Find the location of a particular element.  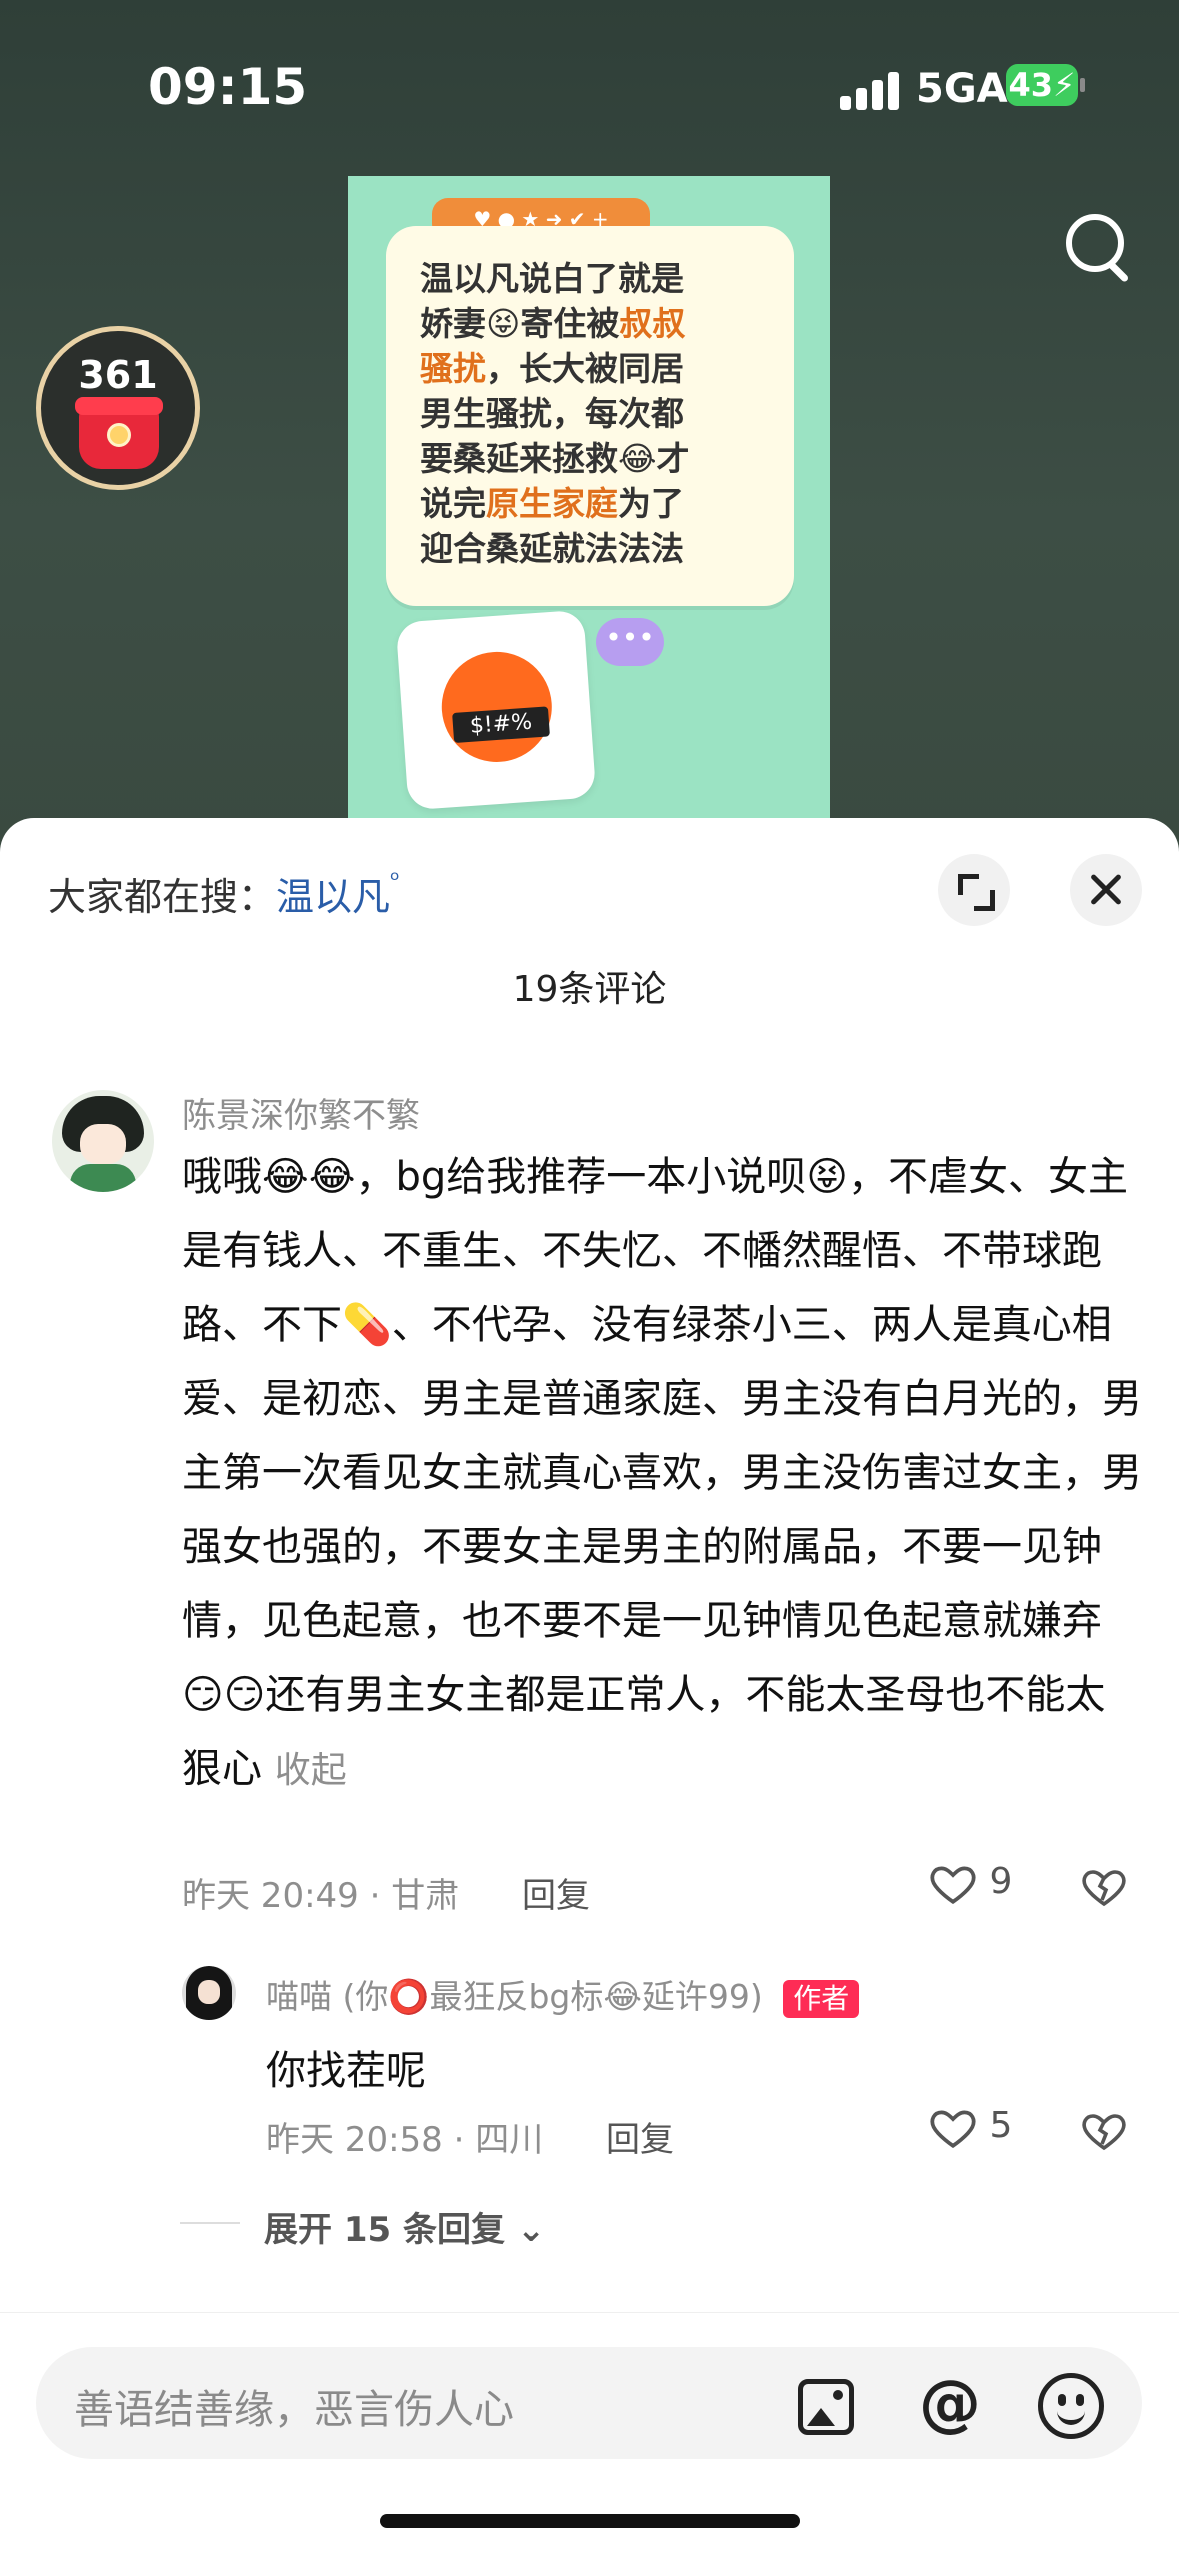

bubble-segment: 要桑延来拯救😂才 is located at coordinates (555, 458).